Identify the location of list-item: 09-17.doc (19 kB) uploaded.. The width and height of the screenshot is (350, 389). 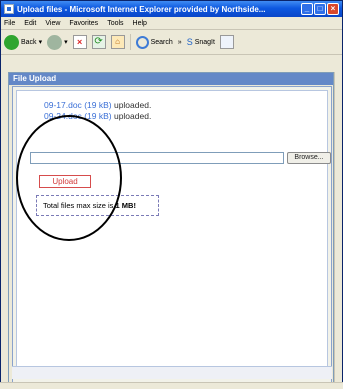
(97, 105).